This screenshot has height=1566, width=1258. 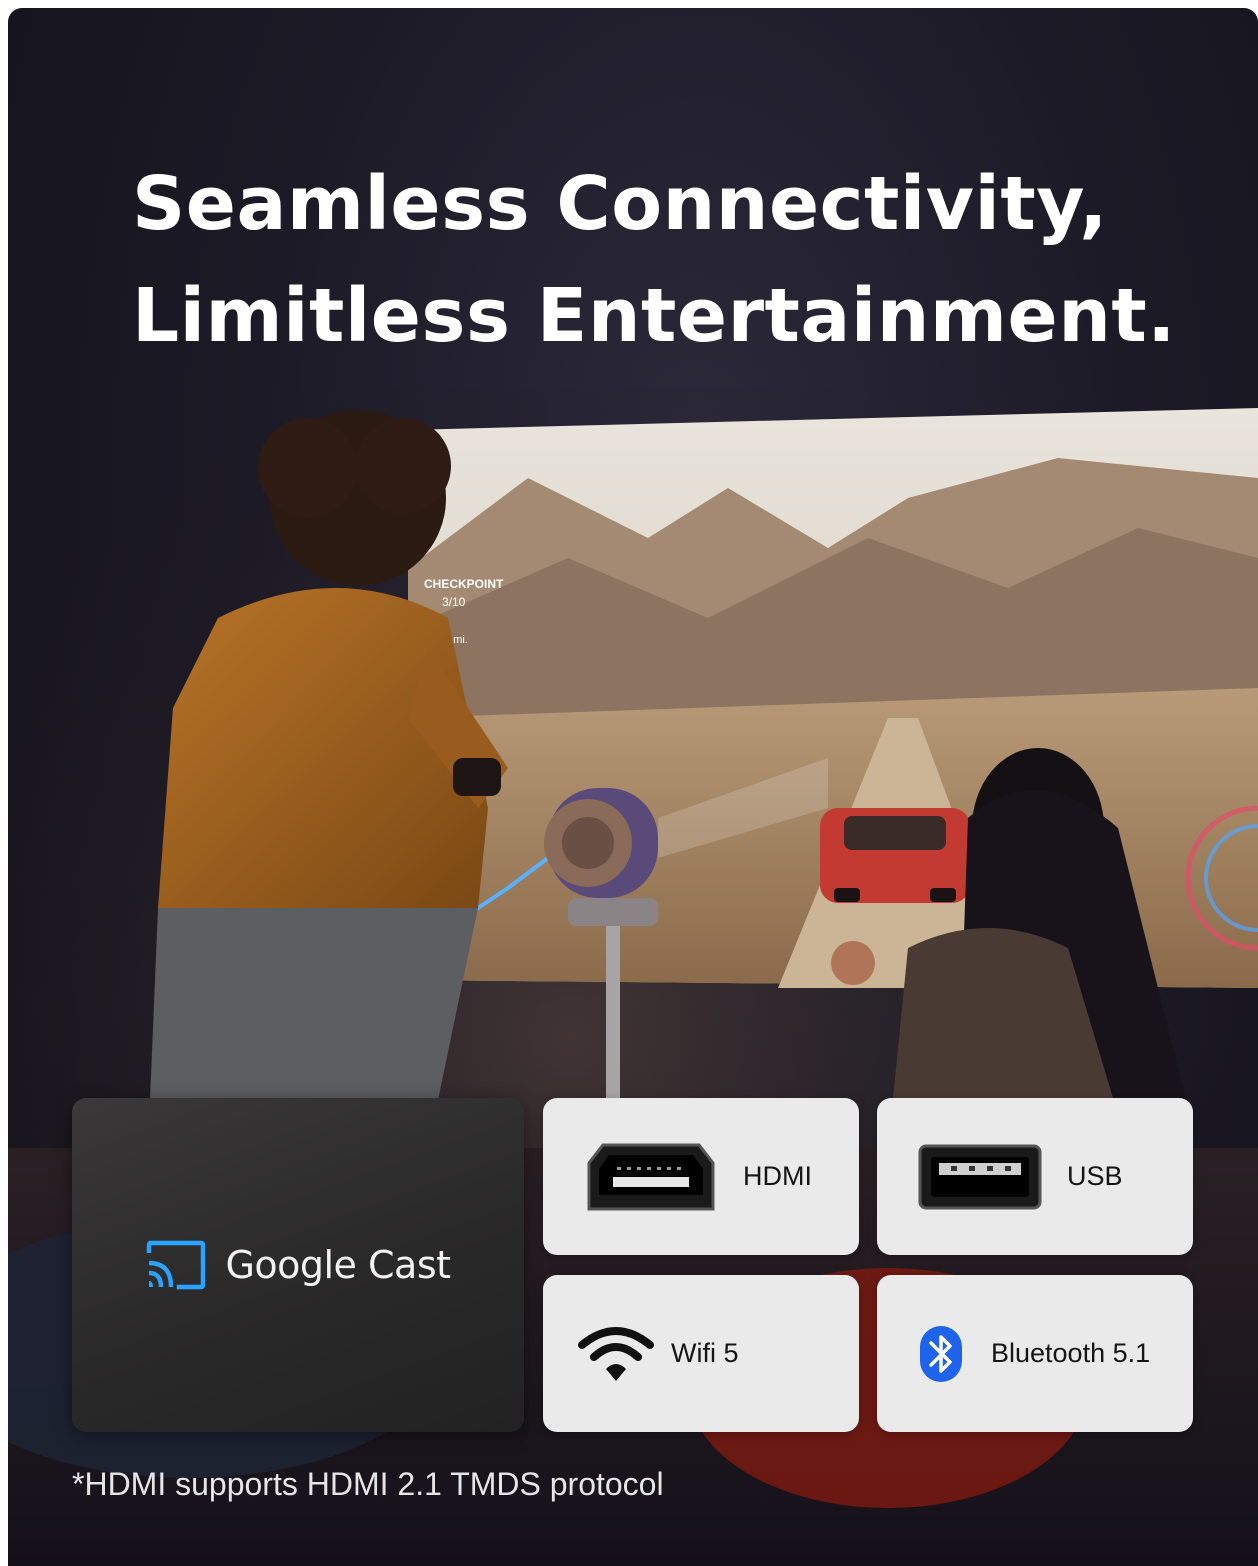 I want to click on hdmi-port-icon, so click(x=651, y=1176).